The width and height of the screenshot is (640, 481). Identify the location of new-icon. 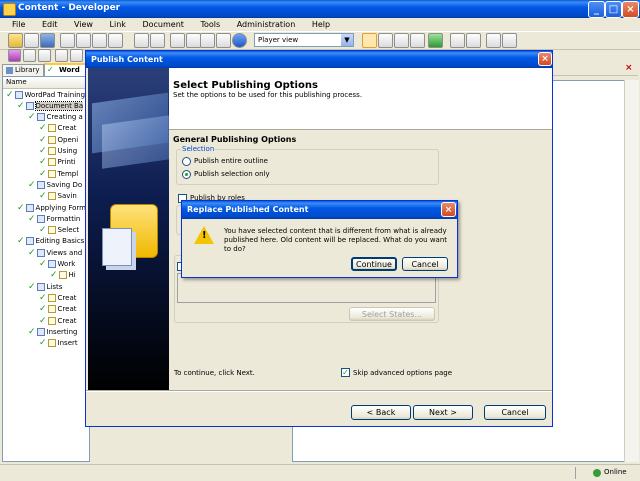
(31, 40).